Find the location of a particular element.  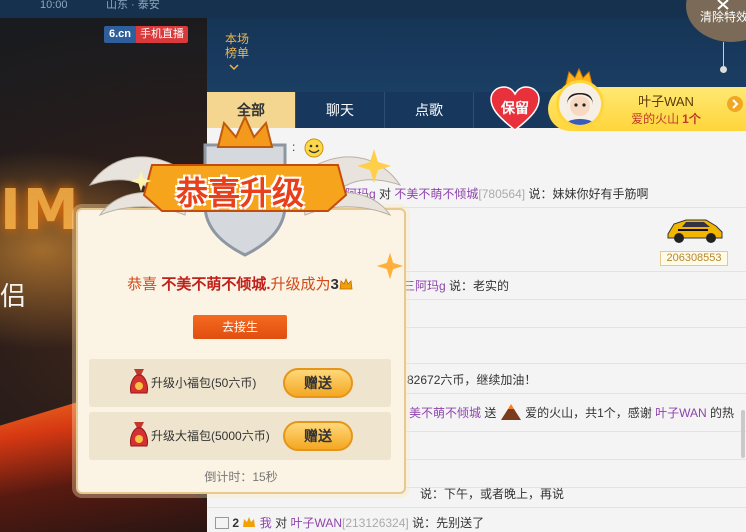

chat-message: 2 我 对 叶子WAN[213126324] 说：先别送了 is located at coordinates (476, 520).